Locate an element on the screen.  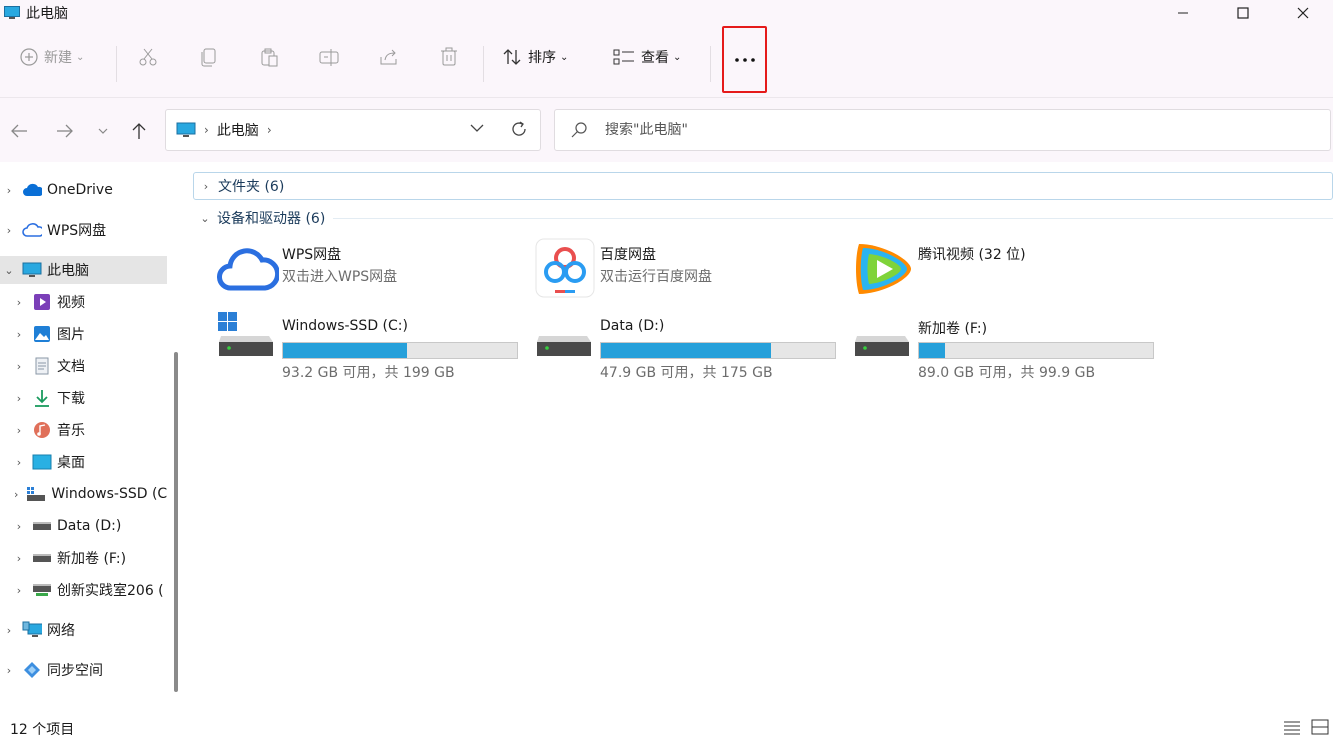
sidebar-item-desktop: › 桌面 is located at coordinates (83, 462).